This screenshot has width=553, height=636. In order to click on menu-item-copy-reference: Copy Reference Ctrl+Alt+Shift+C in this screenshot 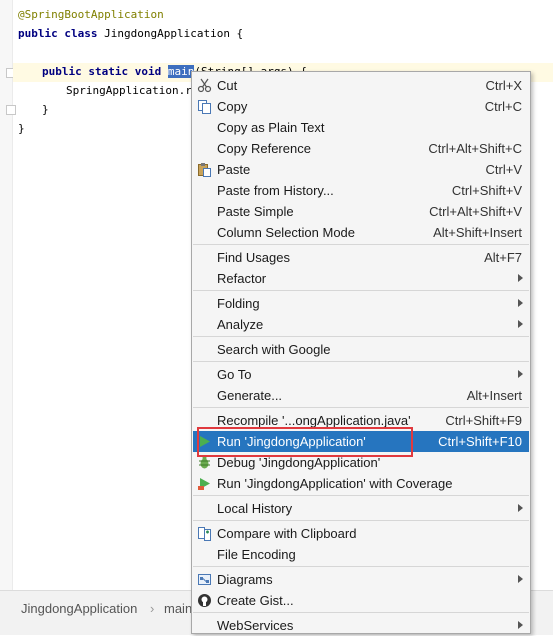, I will do `click(361, 148)`.